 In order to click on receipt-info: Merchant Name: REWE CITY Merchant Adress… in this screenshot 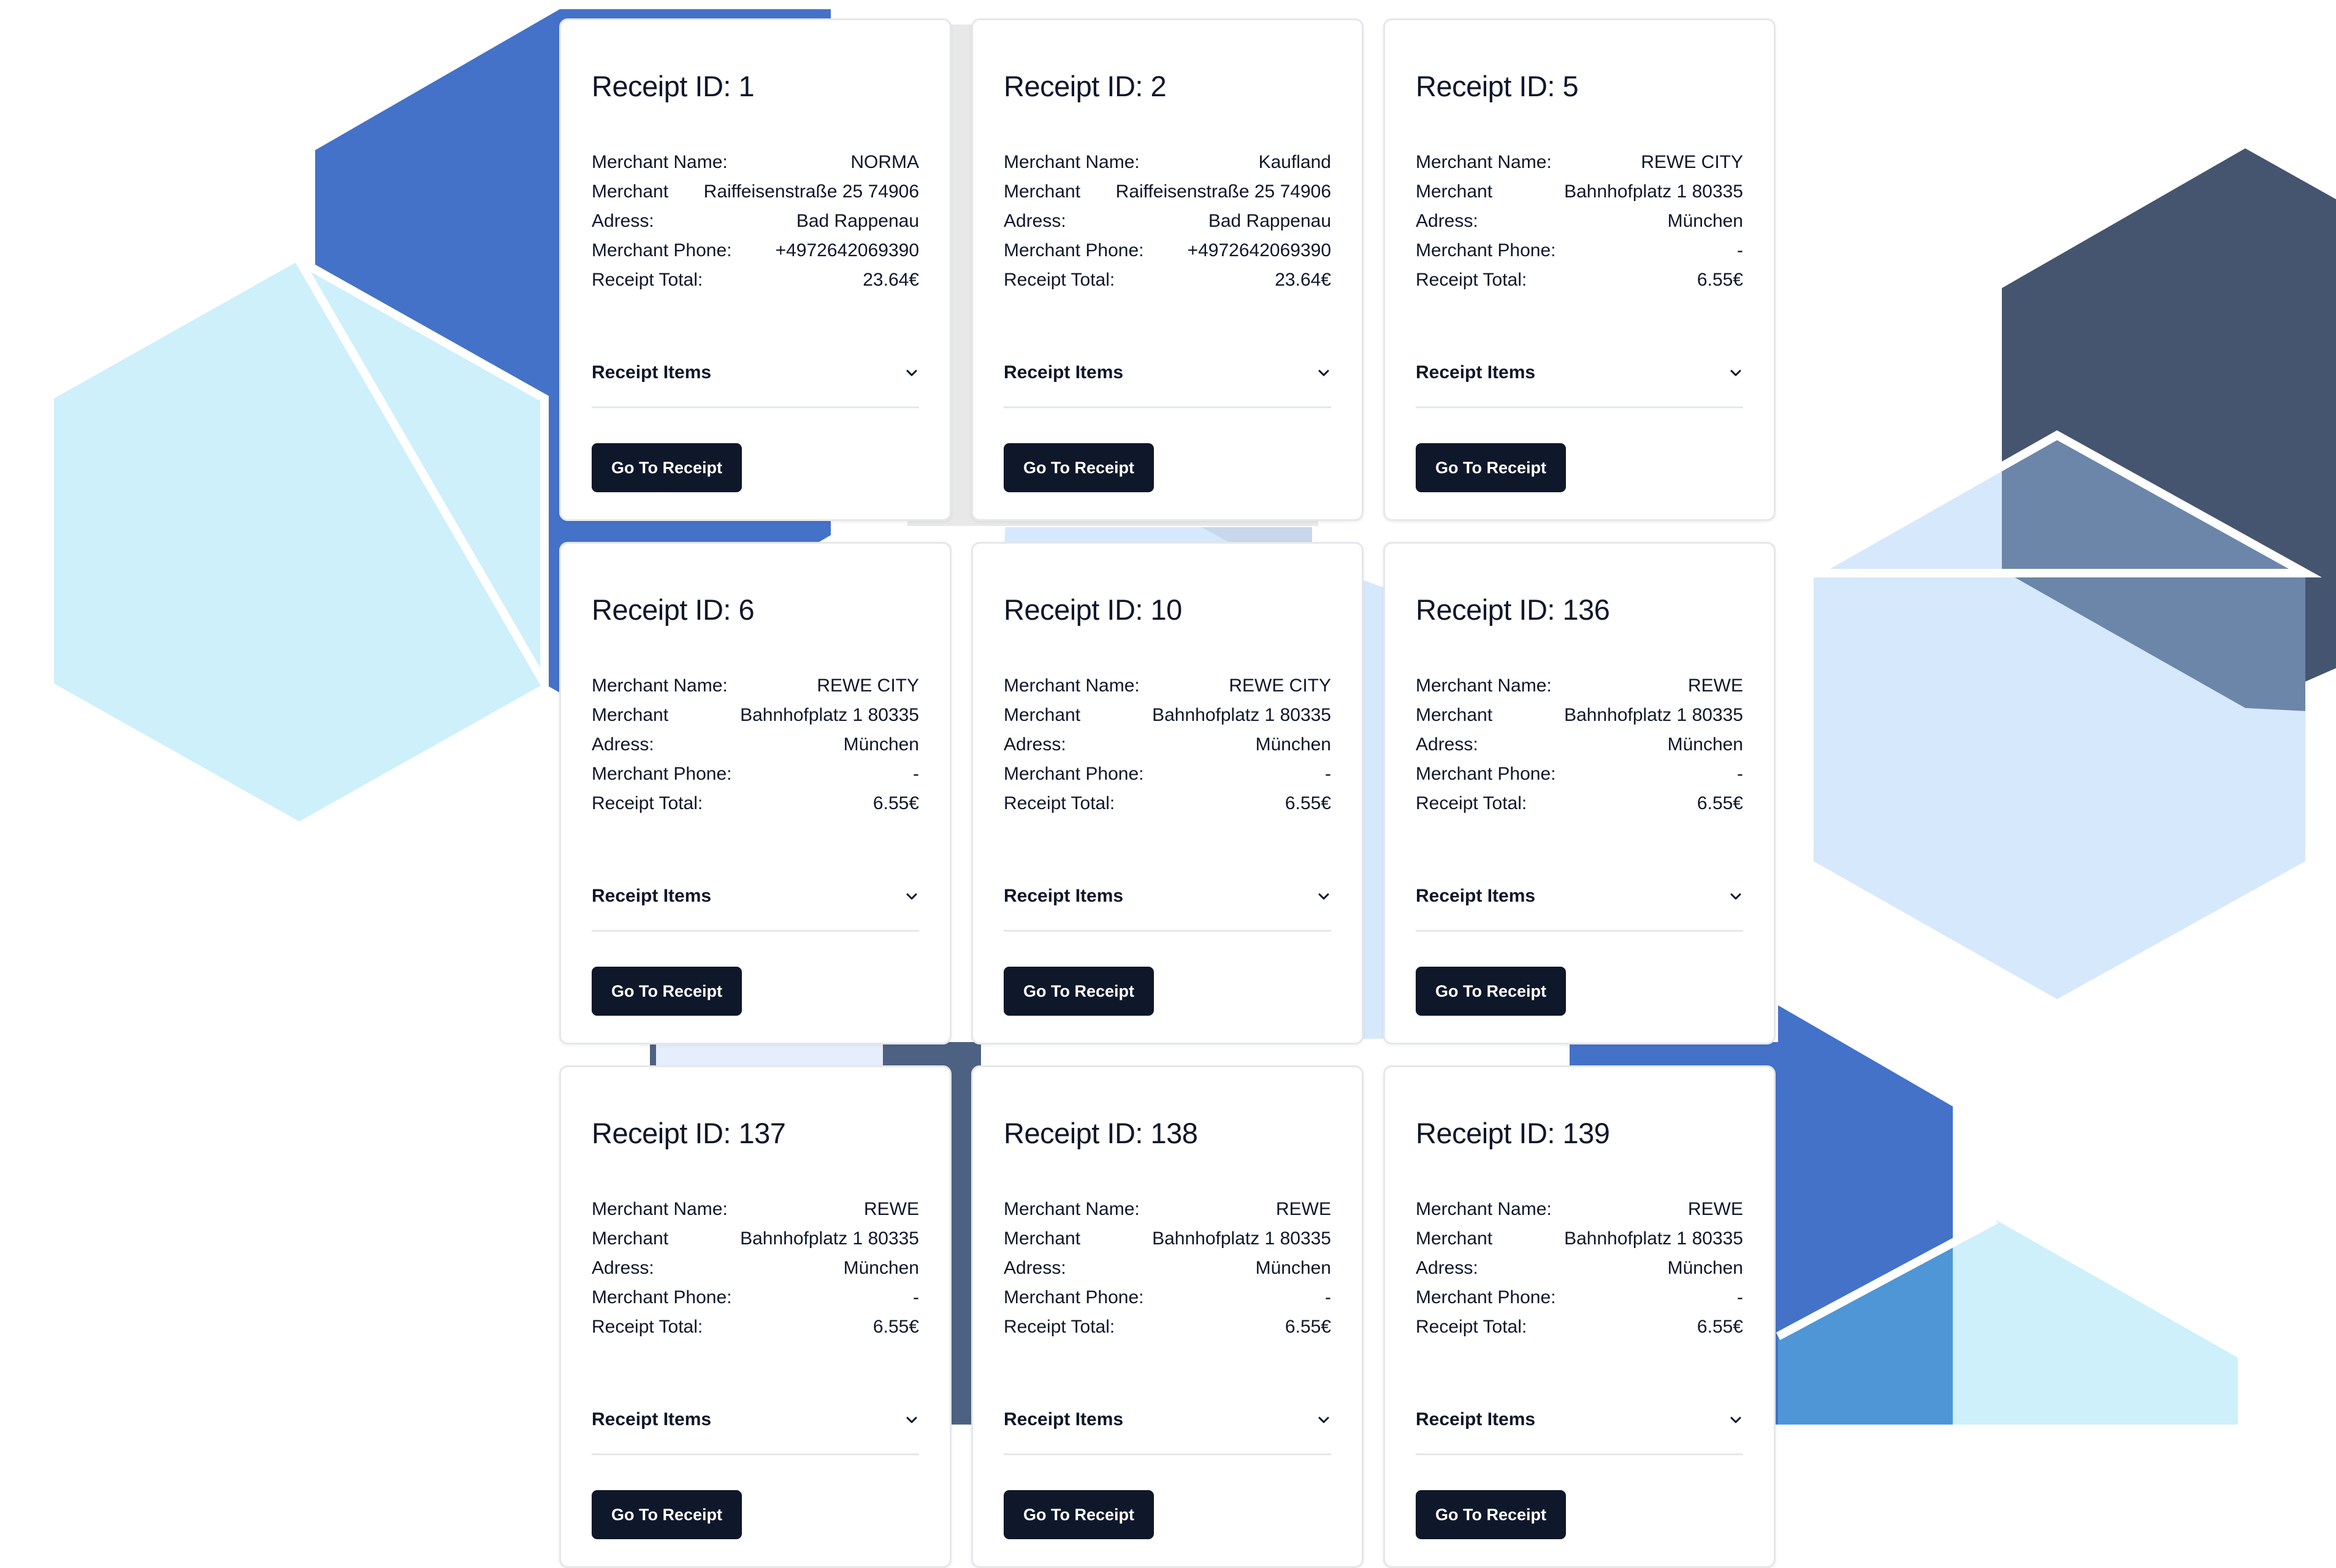, I will do `click(755, 745)`.